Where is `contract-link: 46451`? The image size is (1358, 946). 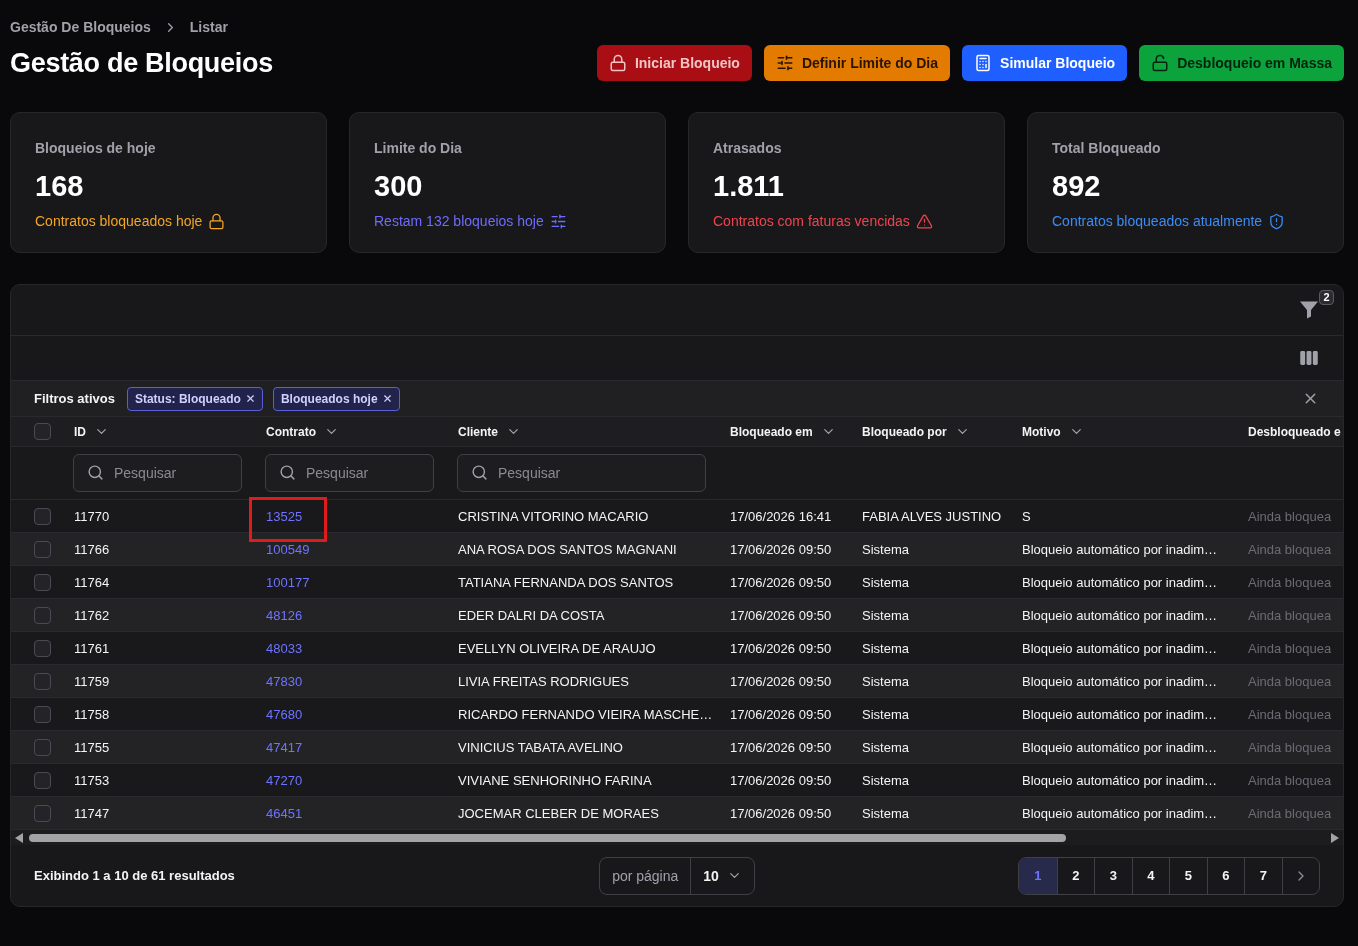
contract-link: 46451 is located at coordinates (284, 813).